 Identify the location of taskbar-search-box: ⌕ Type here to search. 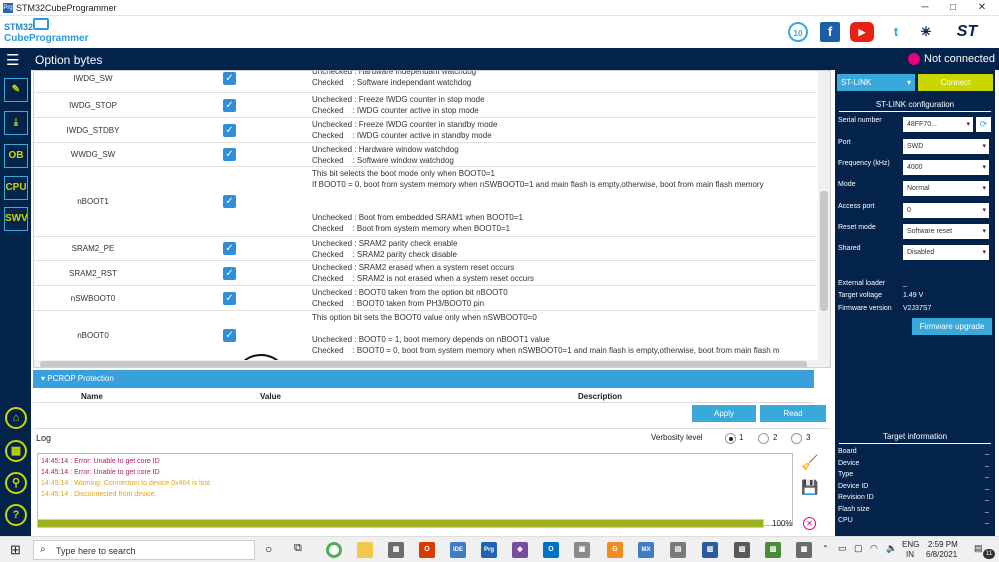
(144, 550).